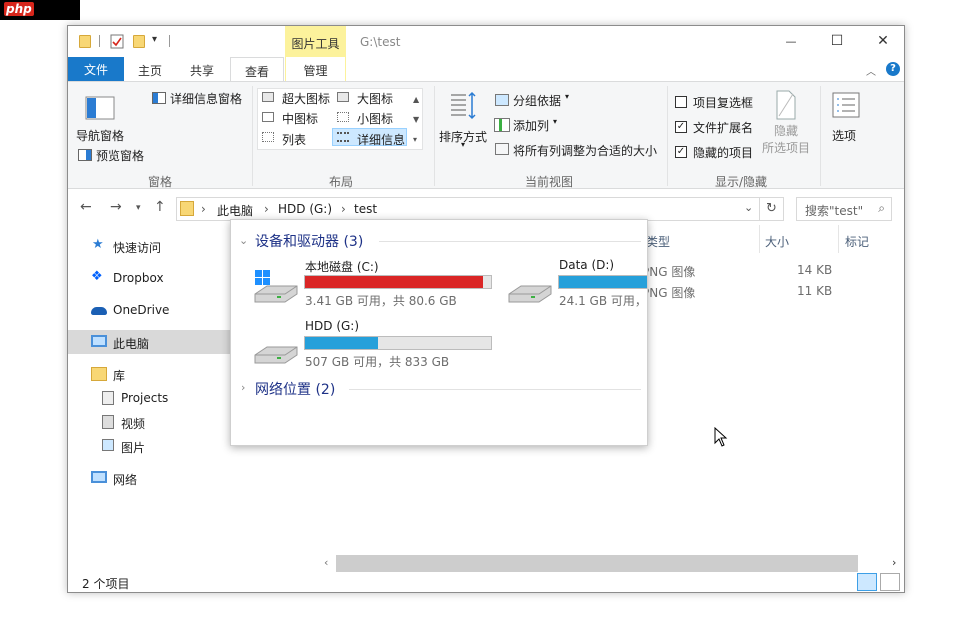 Image resolution: width=967 pixels, height=630 pixels. Describe the element at coordinates (844, 135) in the screenshot. I see `options-button: 选项` at that location.